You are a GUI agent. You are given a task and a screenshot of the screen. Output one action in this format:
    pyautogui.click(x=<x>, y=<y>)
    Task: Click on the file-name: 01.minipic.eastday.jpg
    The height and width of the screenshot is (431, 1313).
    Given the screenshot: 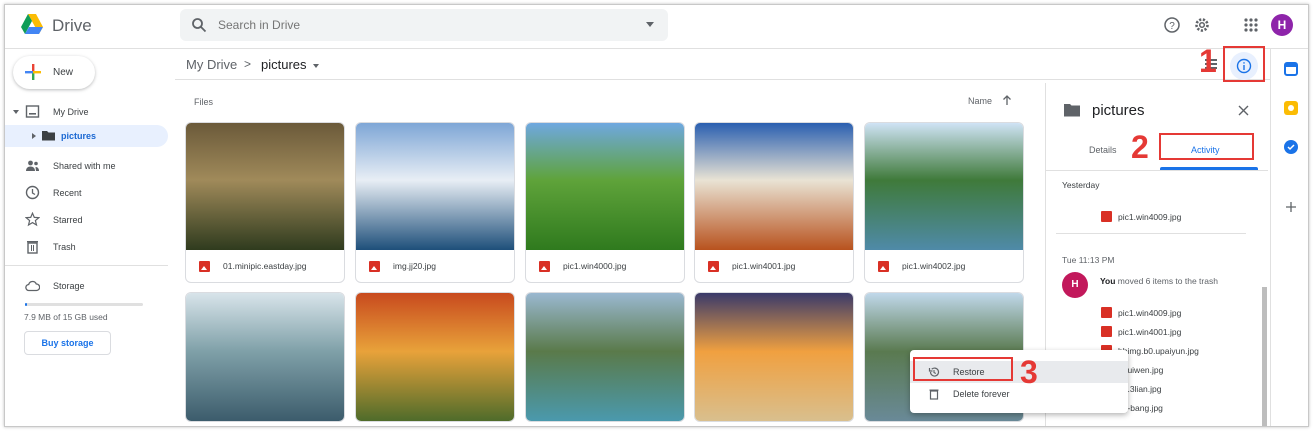 What is the action you would take?
    pyautogui.click(x=265, y=266)
    